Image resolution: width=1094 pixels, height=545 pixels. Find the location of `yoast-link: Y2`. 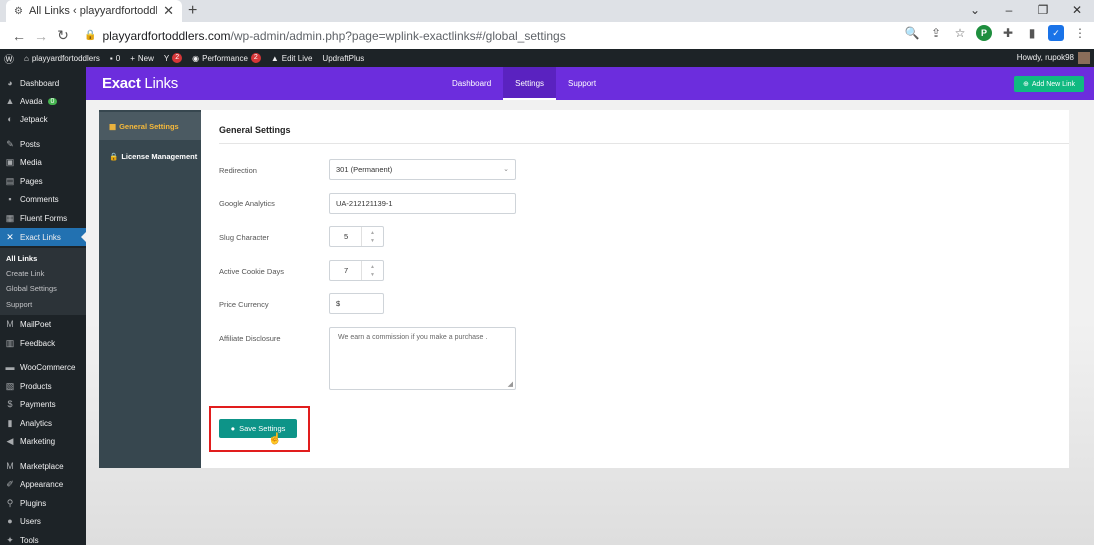

yoast-link: Y2 is located at coordinates (173, 58).